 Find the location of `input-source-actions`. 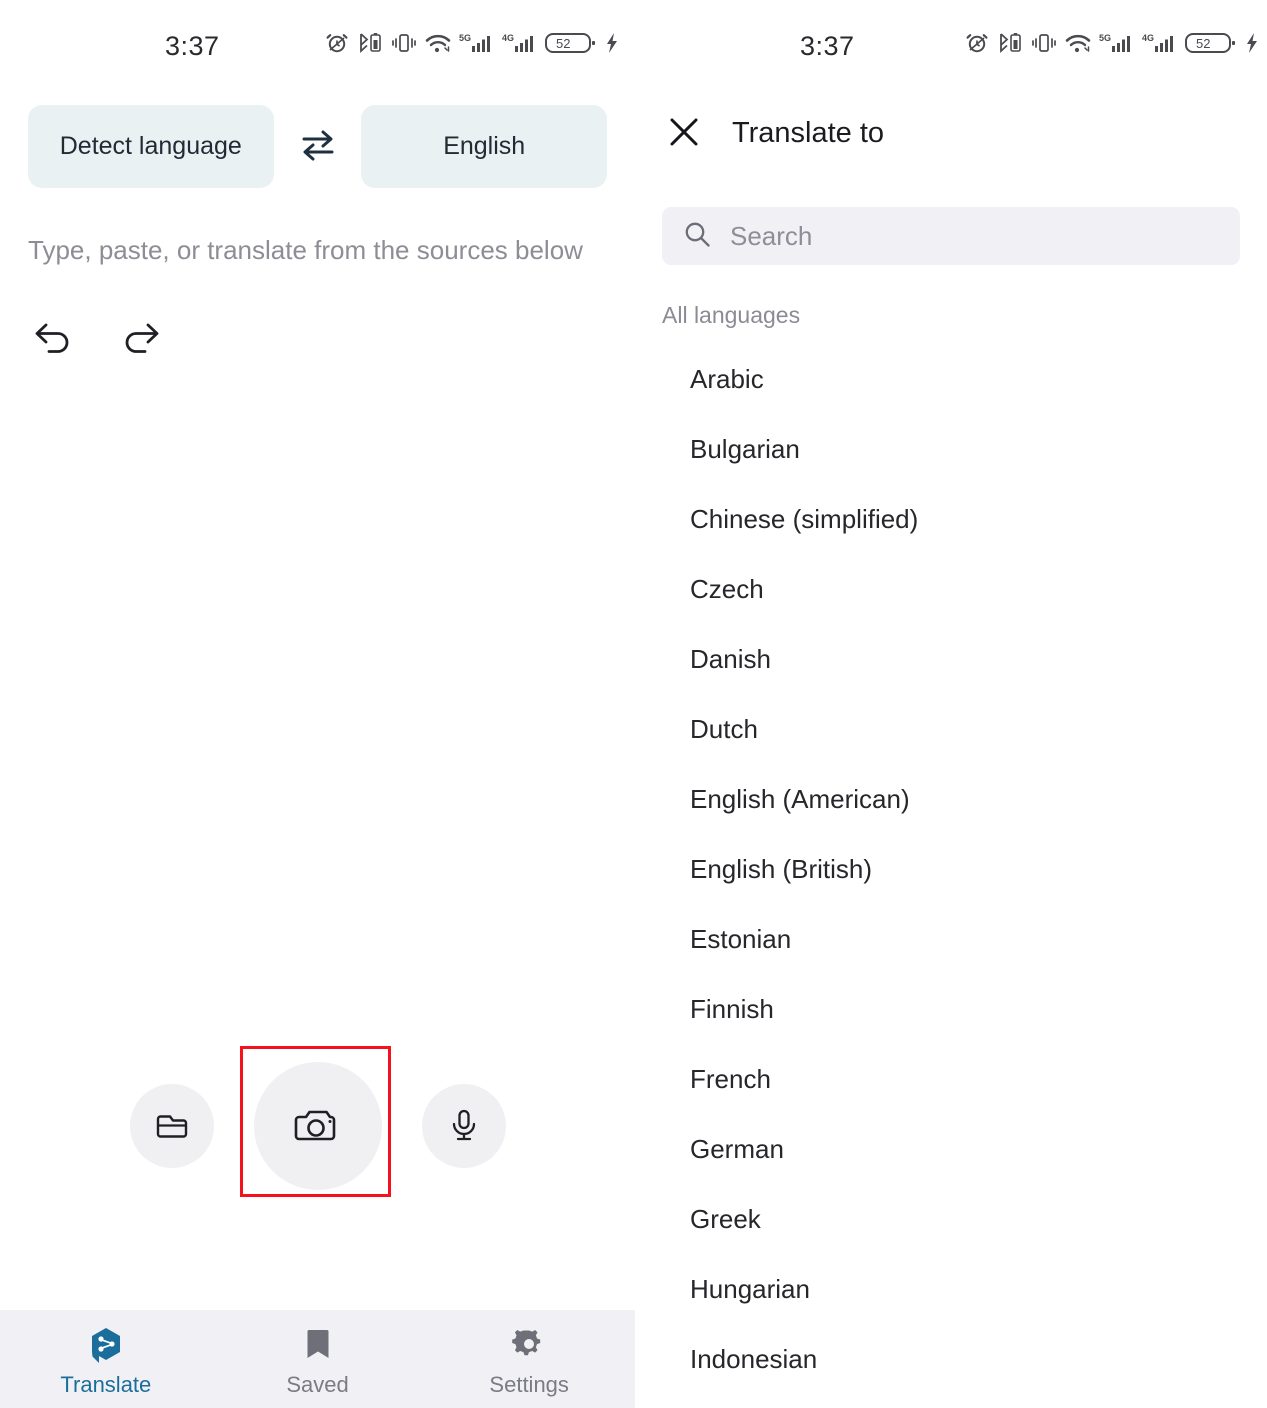

input-source-actions is located at coordinates (317, 1126).